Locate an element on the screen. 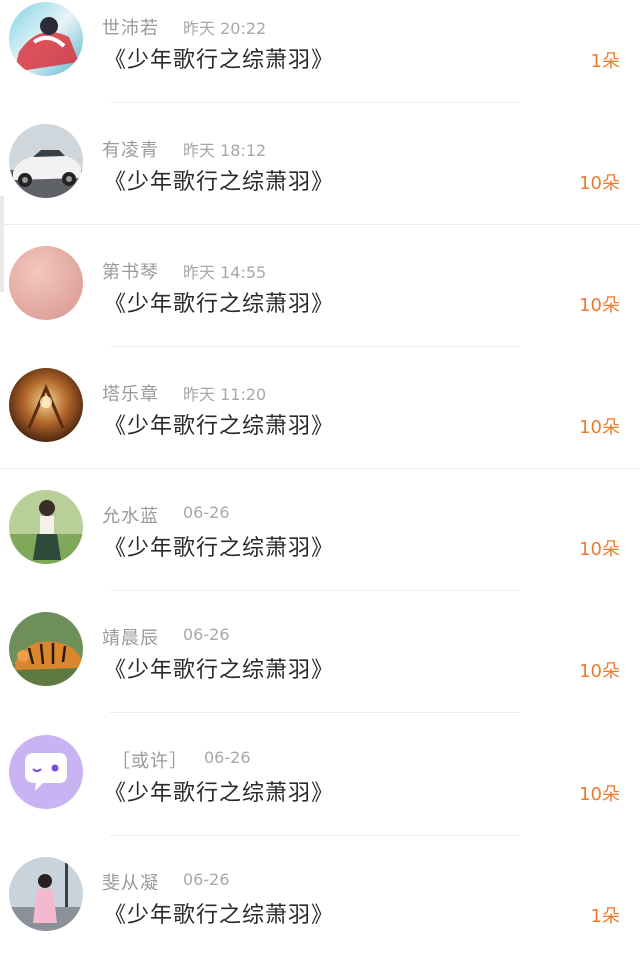  list-item: 有凌青 昨天 18:12 《少年歌行之综萧羽》 10朵 is located at coordinates (320, 185).